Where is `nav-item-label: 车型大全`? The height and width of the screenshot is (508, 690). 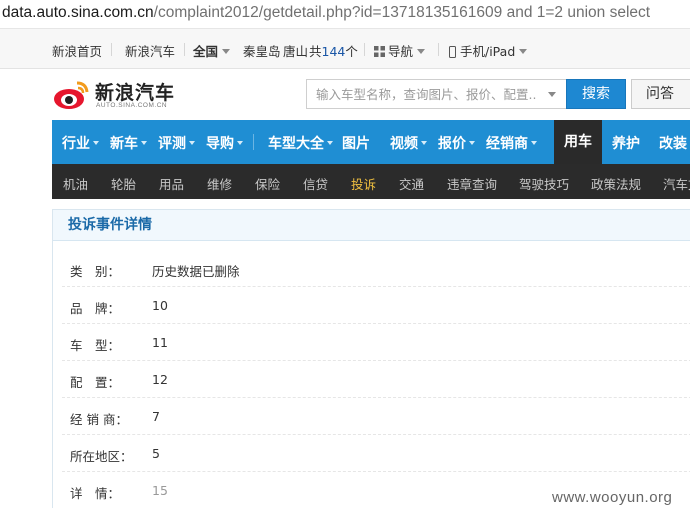 nav-item-label: 车型大全 is located at coordinates (296, 144).